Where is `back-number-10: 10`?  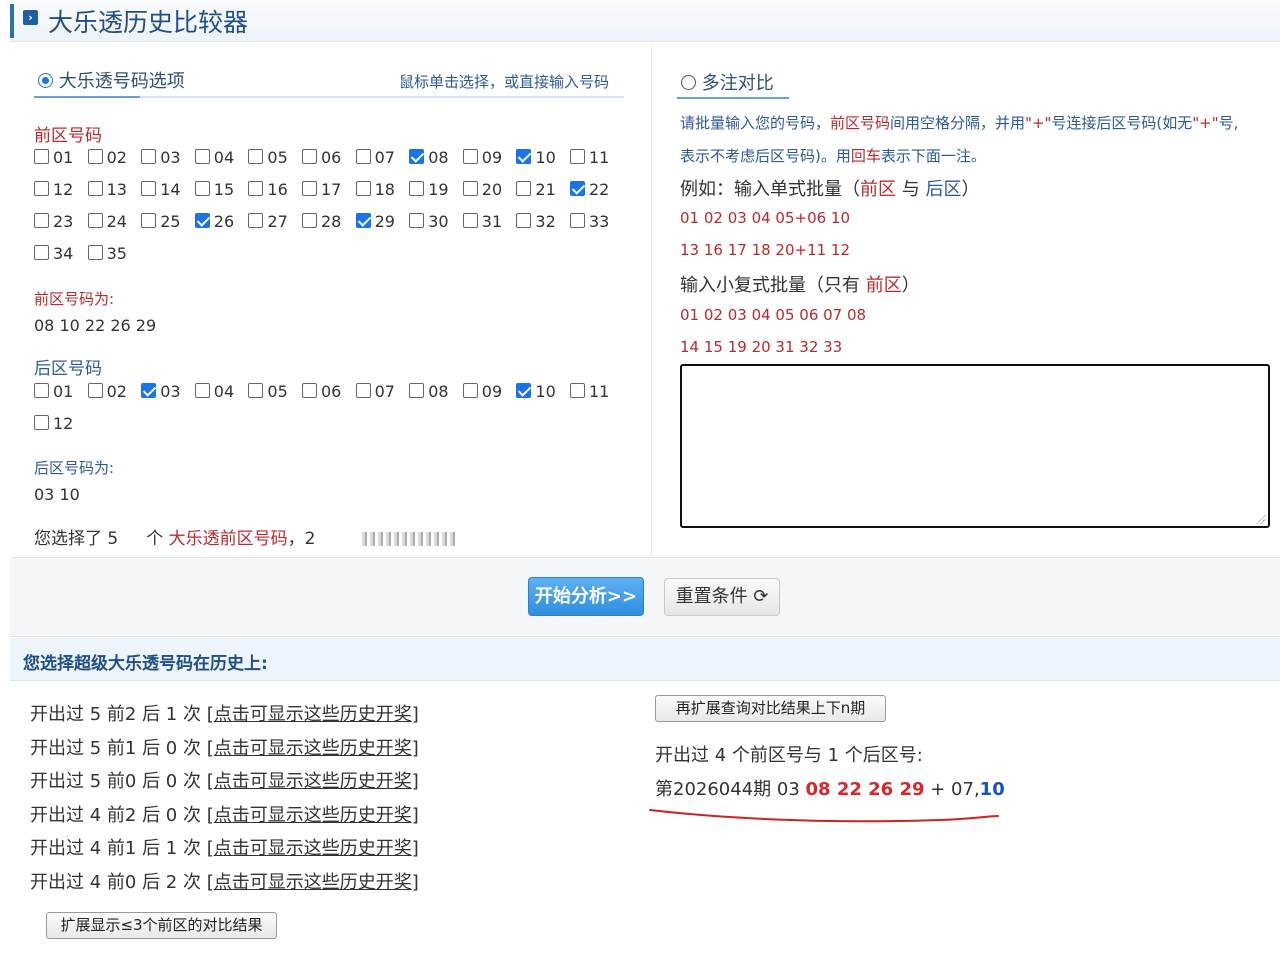
back-number-10: 10 is located at coordinates (543, 394).